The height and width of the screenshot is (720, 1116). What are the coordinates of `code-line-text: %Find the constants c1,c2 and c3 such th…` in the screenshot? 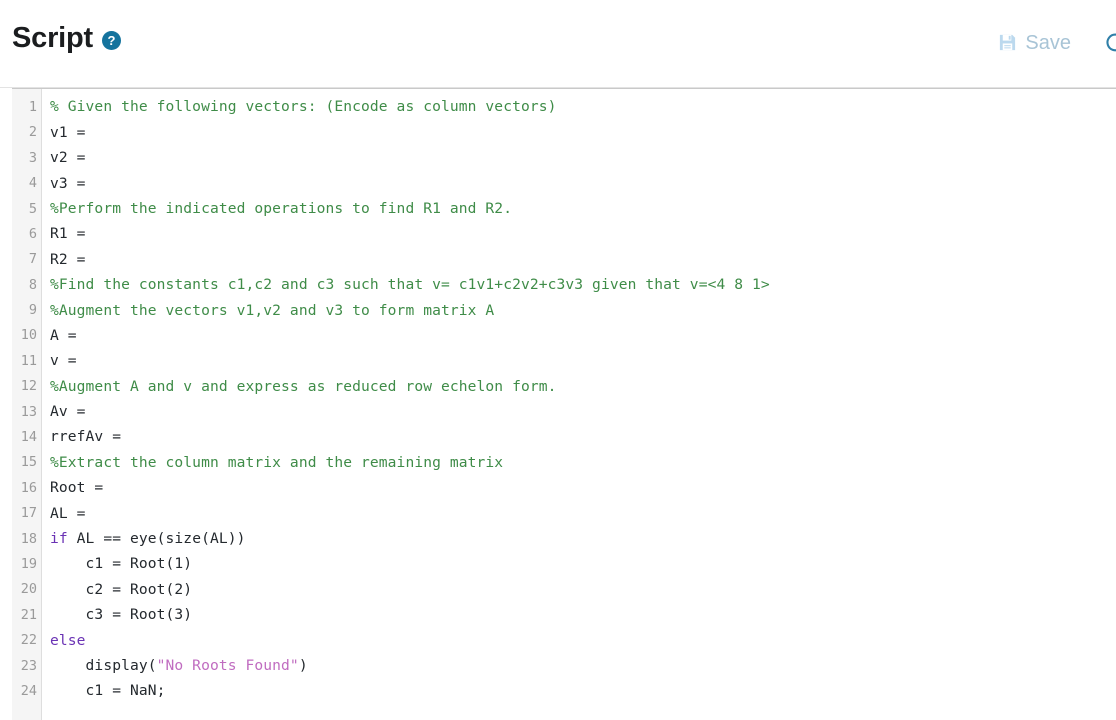 It's located at (406, 285).